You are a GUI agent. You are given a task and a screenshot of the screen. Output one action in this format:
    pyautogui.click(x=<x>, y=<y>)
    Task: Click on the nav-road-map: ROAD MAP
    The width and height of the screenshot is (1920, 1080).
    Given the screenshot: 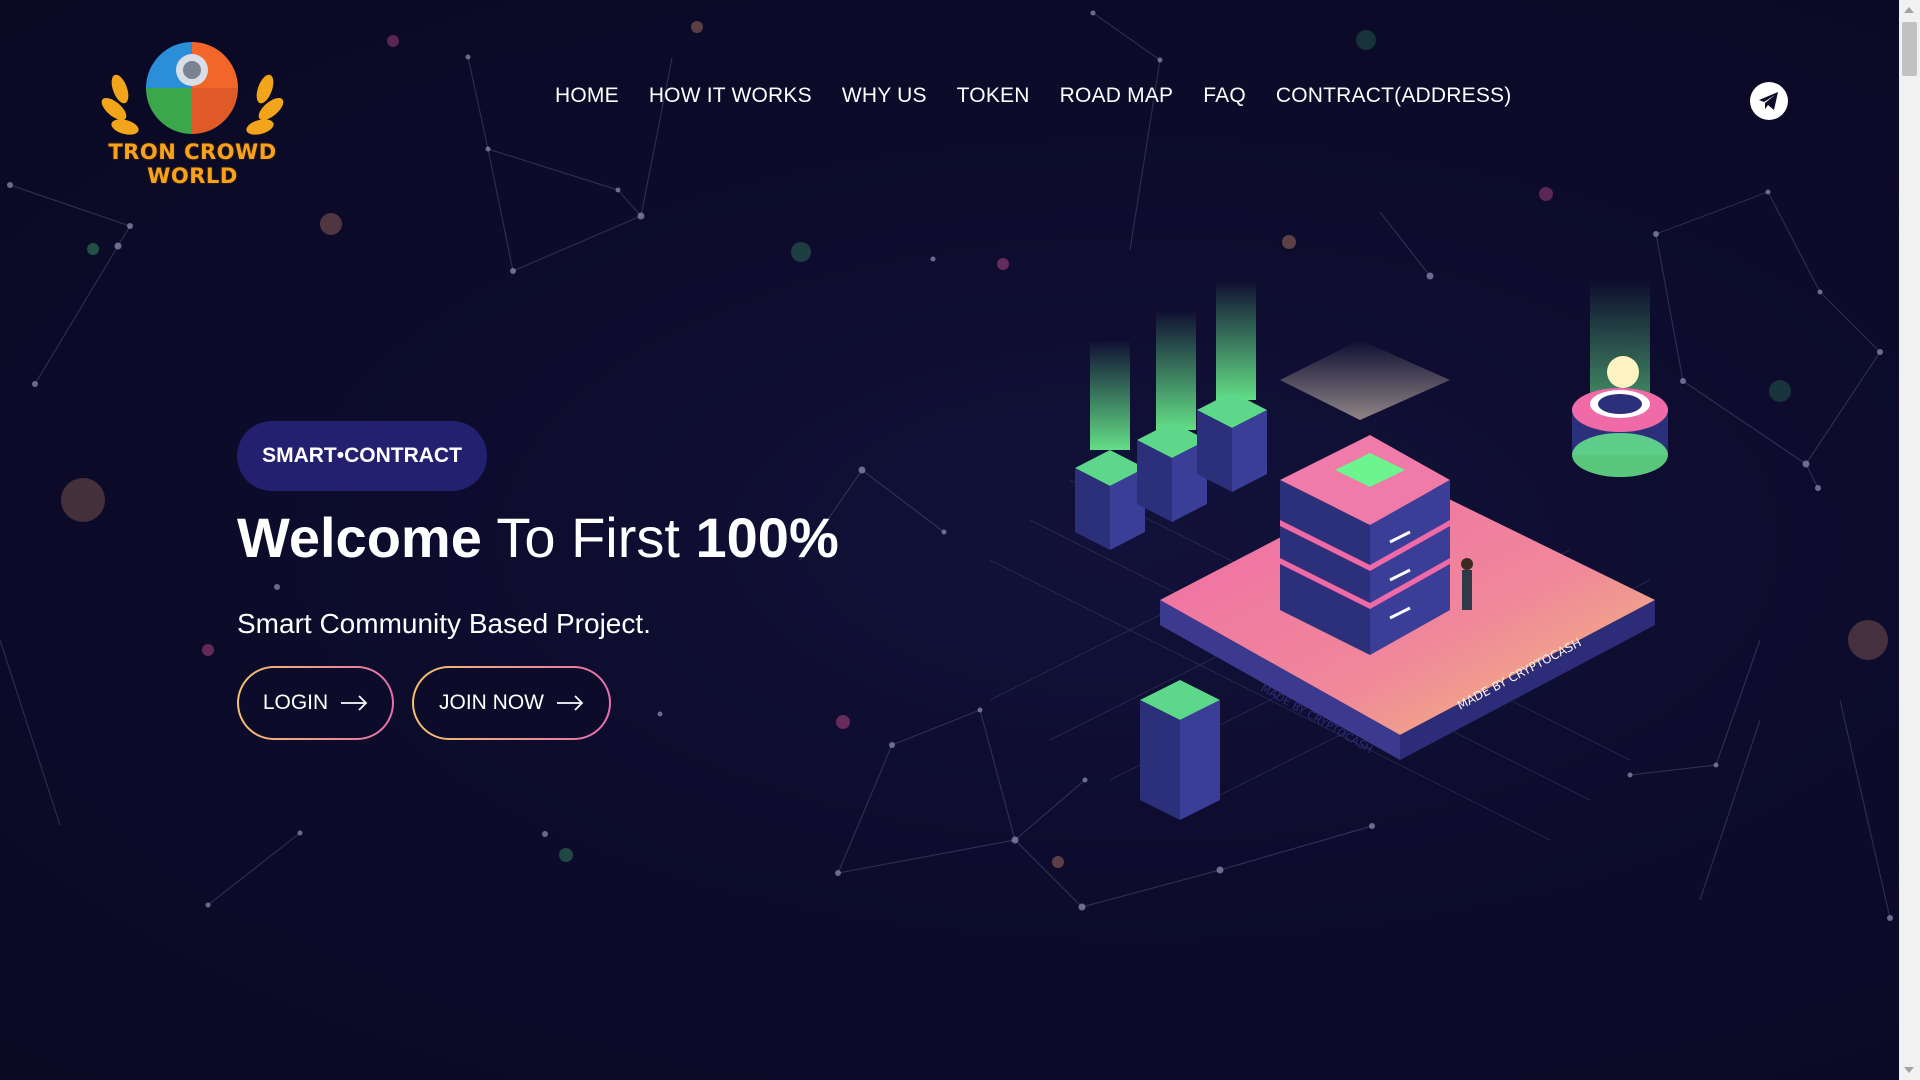 What is the action you would take?
    pyautogui.click(x=1117, y=96)
    